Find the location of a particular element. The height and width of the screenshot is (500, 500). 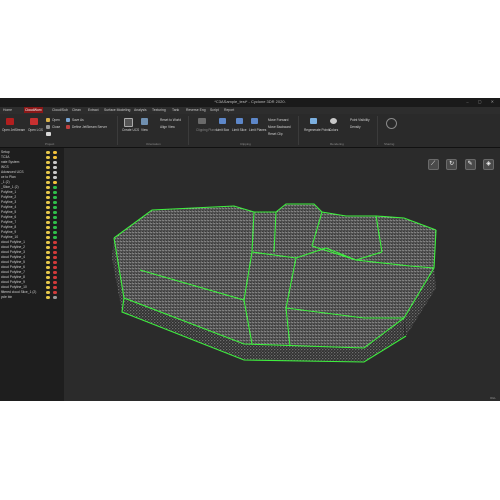

align-view-button: Align View is located at coordinates (167, 127).